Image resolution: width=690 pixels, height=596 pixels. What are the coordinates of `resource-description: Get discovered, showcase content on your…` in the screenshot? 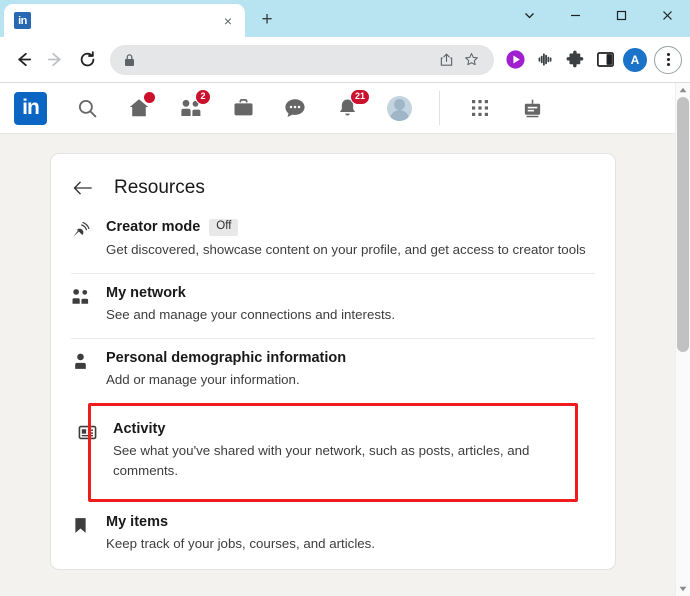 It's located at (346, 249).